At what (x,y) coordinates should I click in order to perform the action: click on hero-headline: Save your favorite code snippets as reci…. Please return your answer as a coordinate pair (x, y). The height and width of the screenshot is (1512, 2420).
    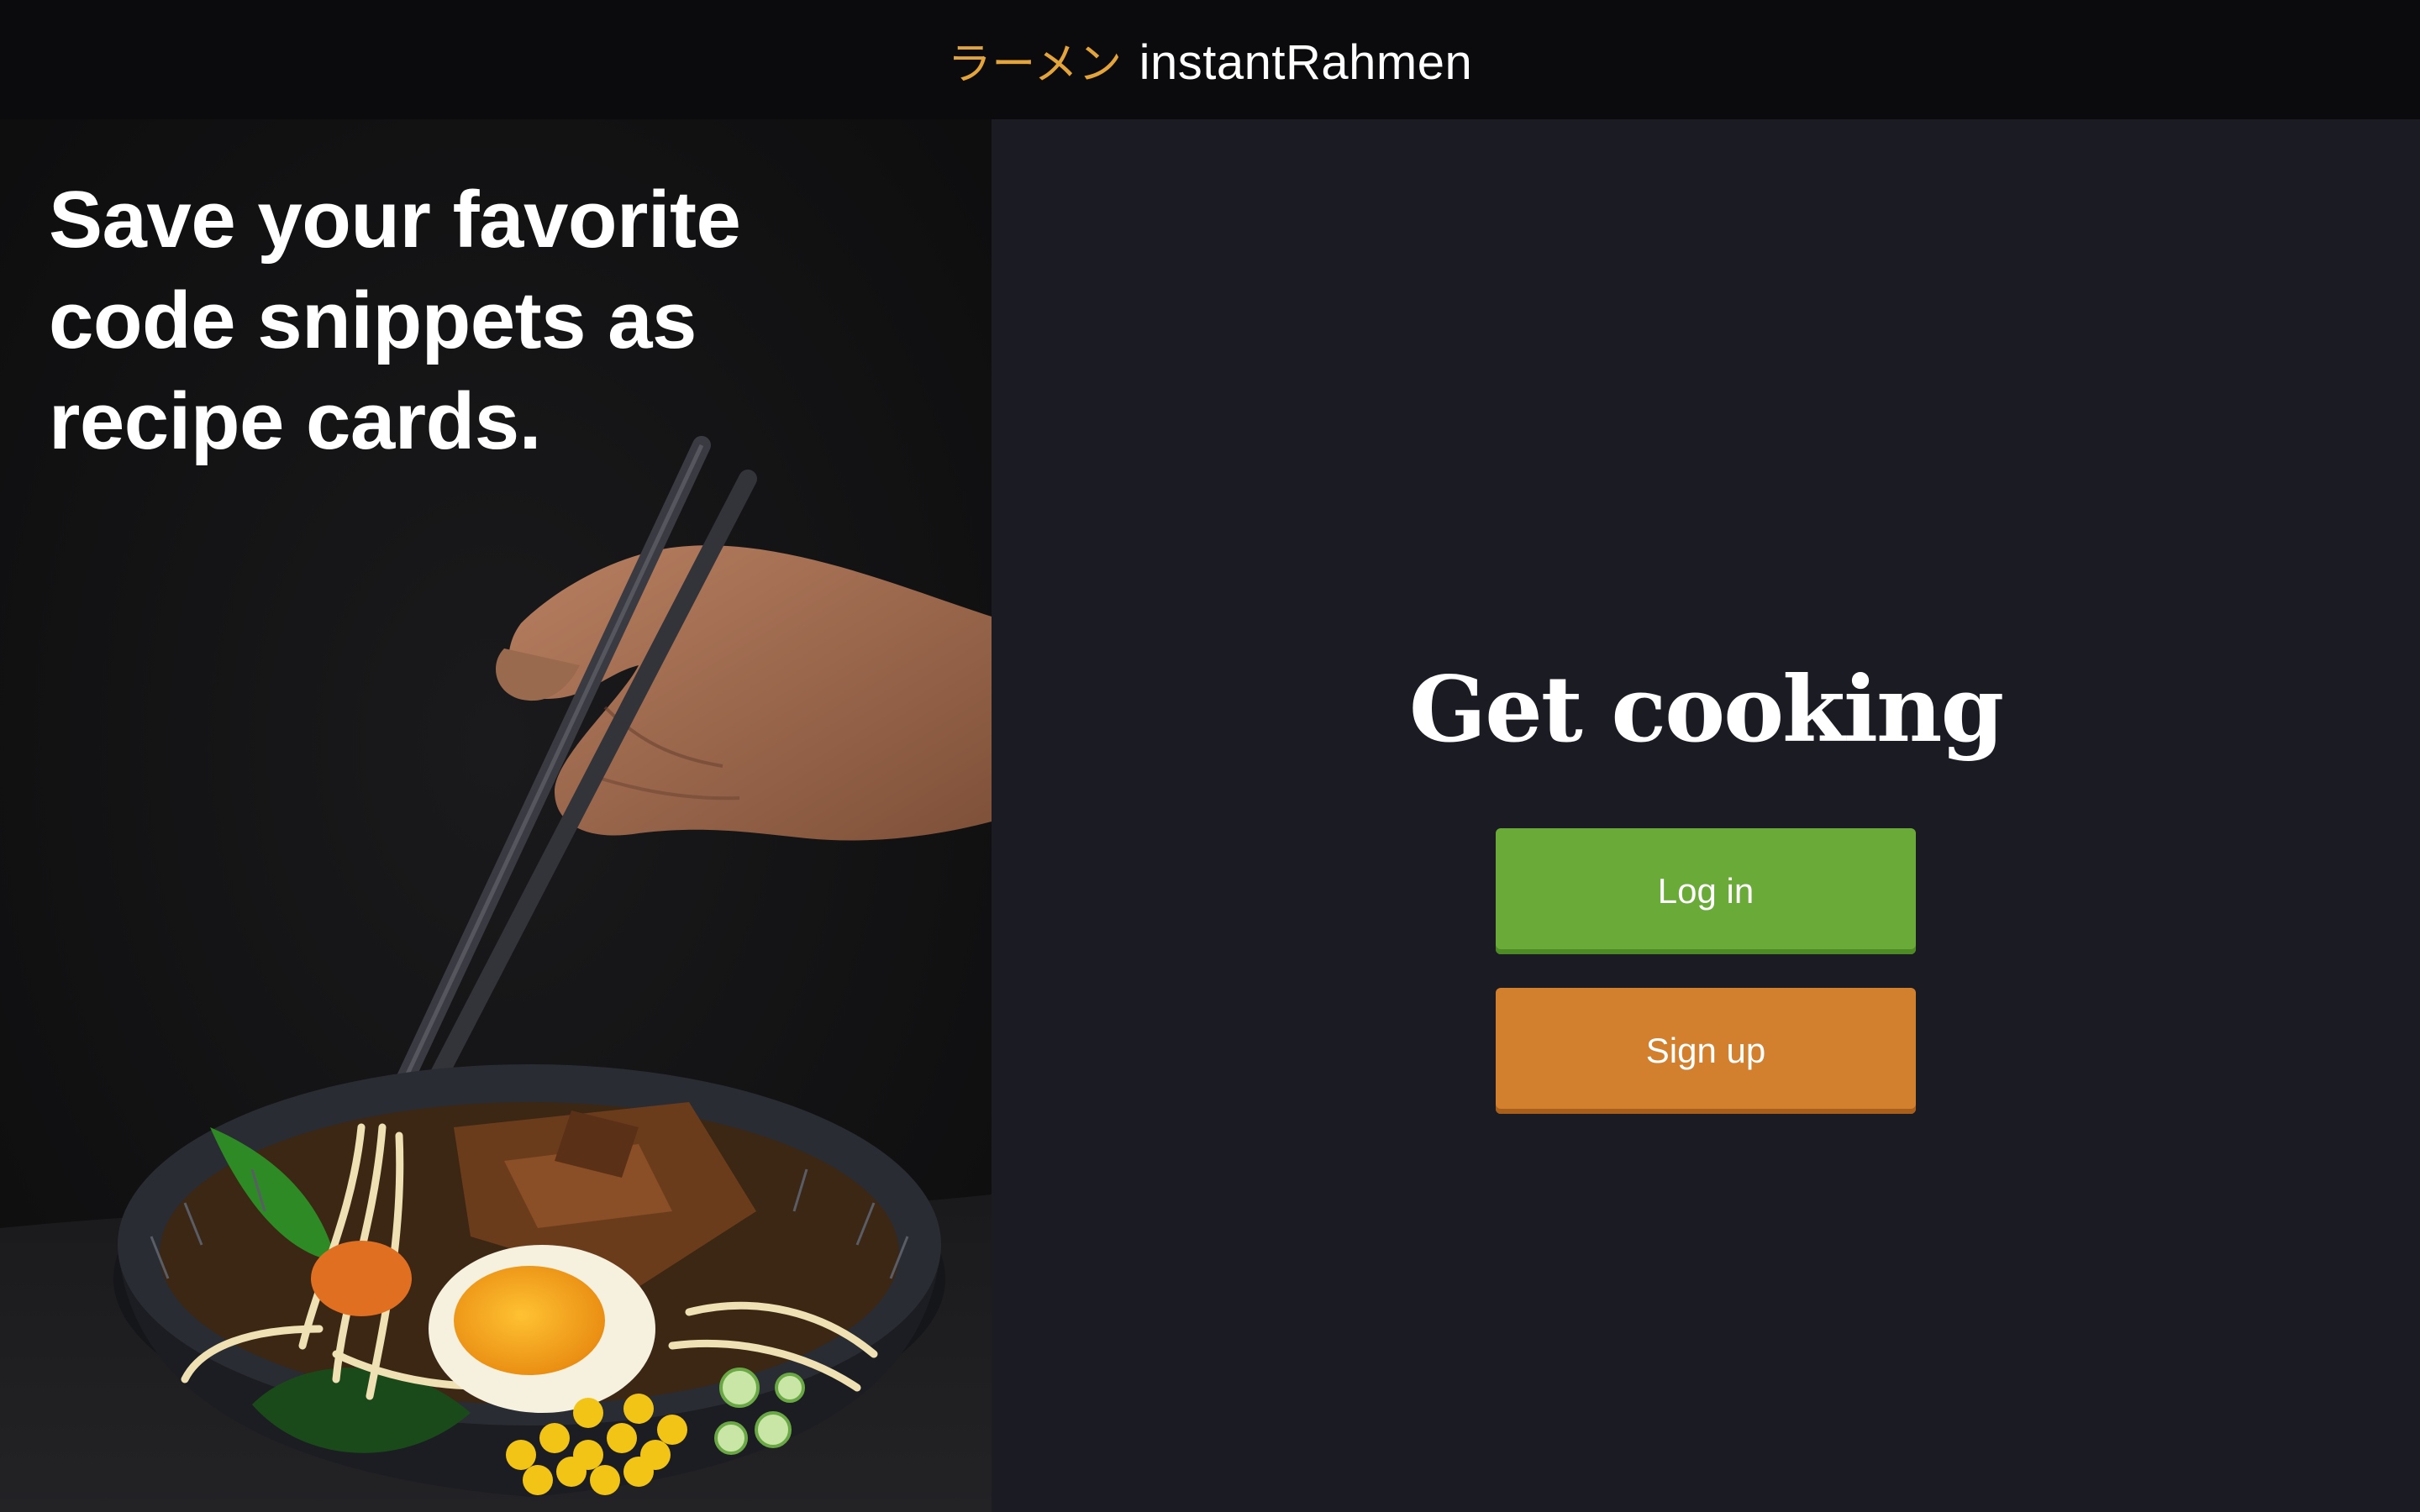
    Looking at the image, I should click on (395, 320).